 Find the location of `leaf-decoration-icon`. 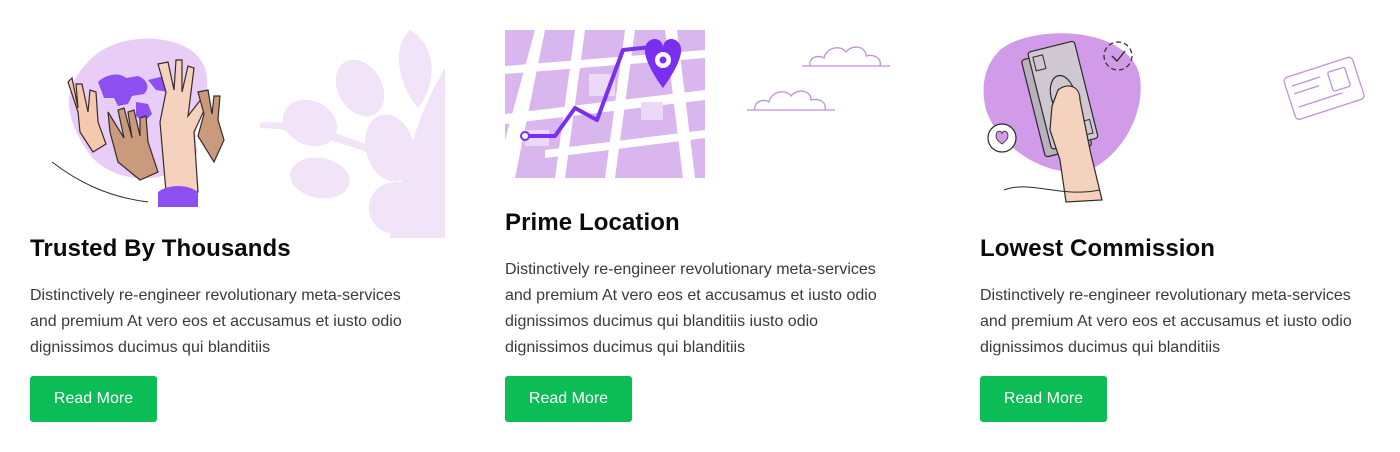

leaf-decoration-icon is located at coordinates (352, 134).